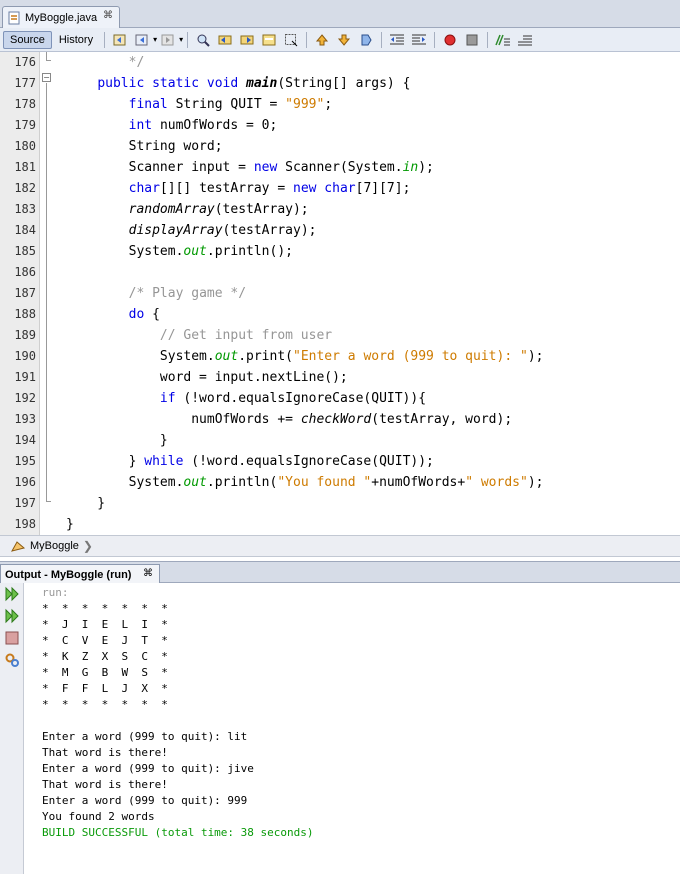  Describe the element at coordinates (225, 40) in the screenshot. I see `find-previous-icon` at that location.